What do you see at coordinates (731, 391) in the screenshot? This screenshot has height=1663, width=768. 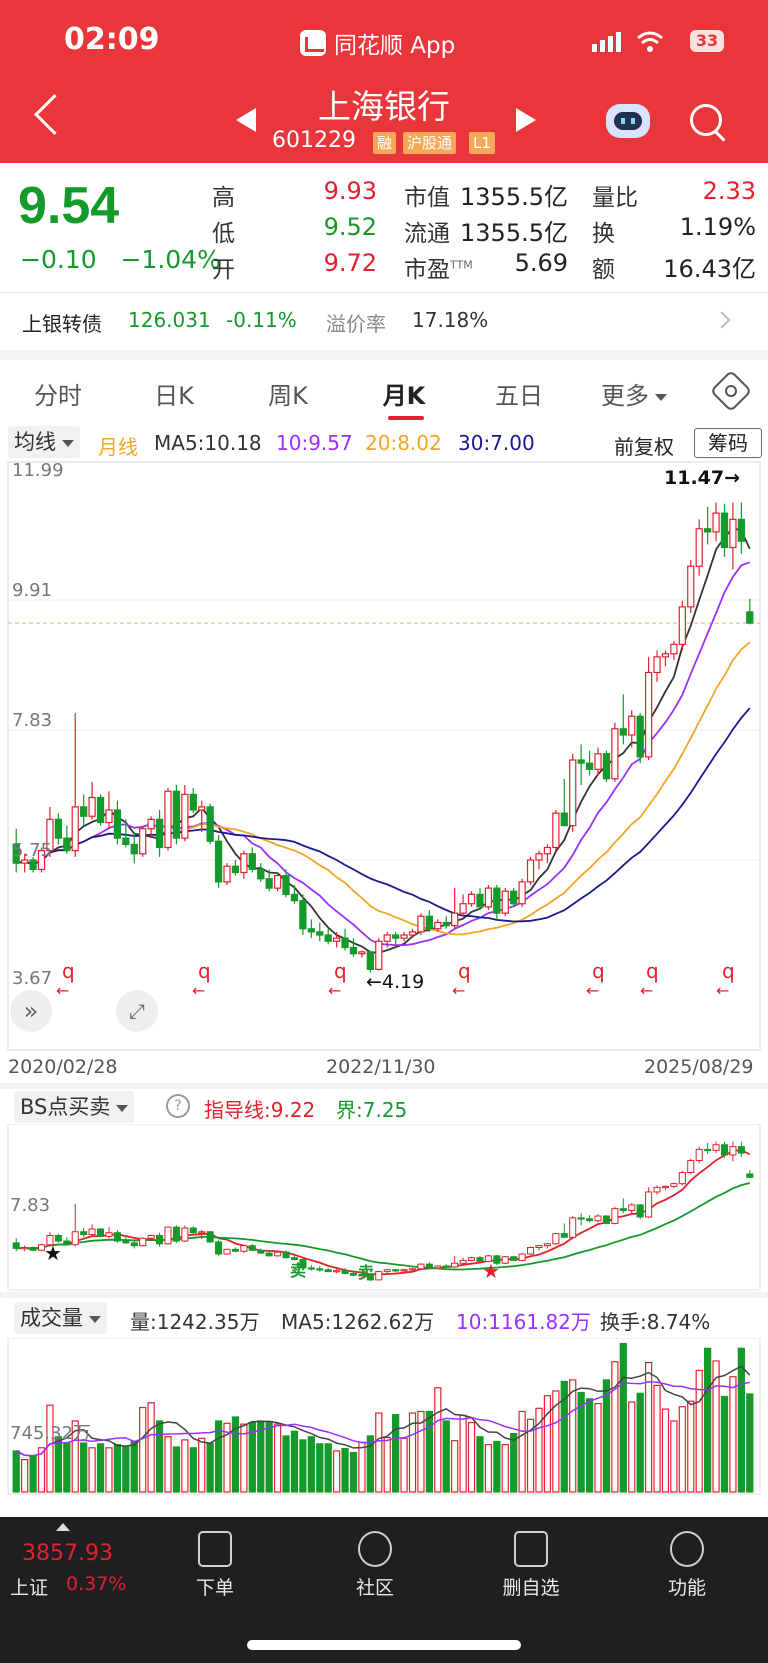 I see `chart-settings-icon` at bounding box center [731, 391].